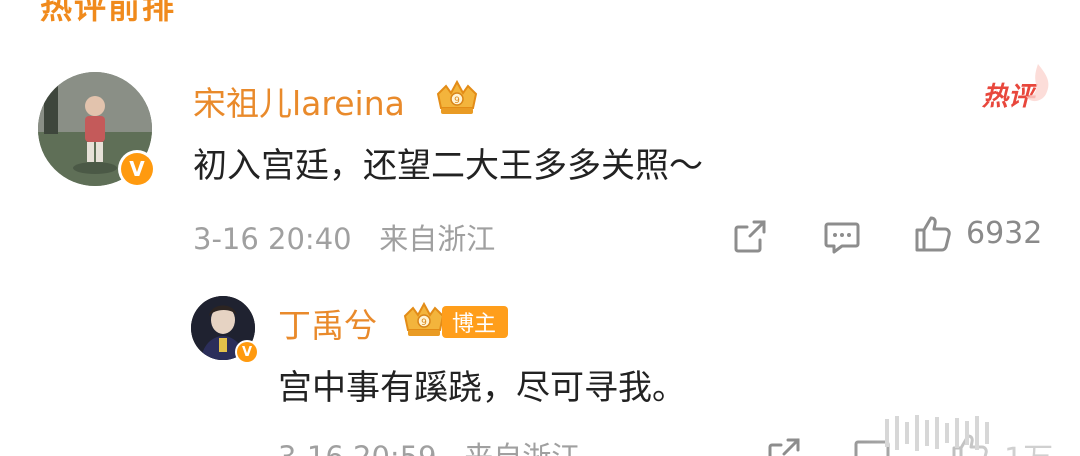 This screenshot has height=456, width=1080. I want to click on comment-icon, so click(842, 238).